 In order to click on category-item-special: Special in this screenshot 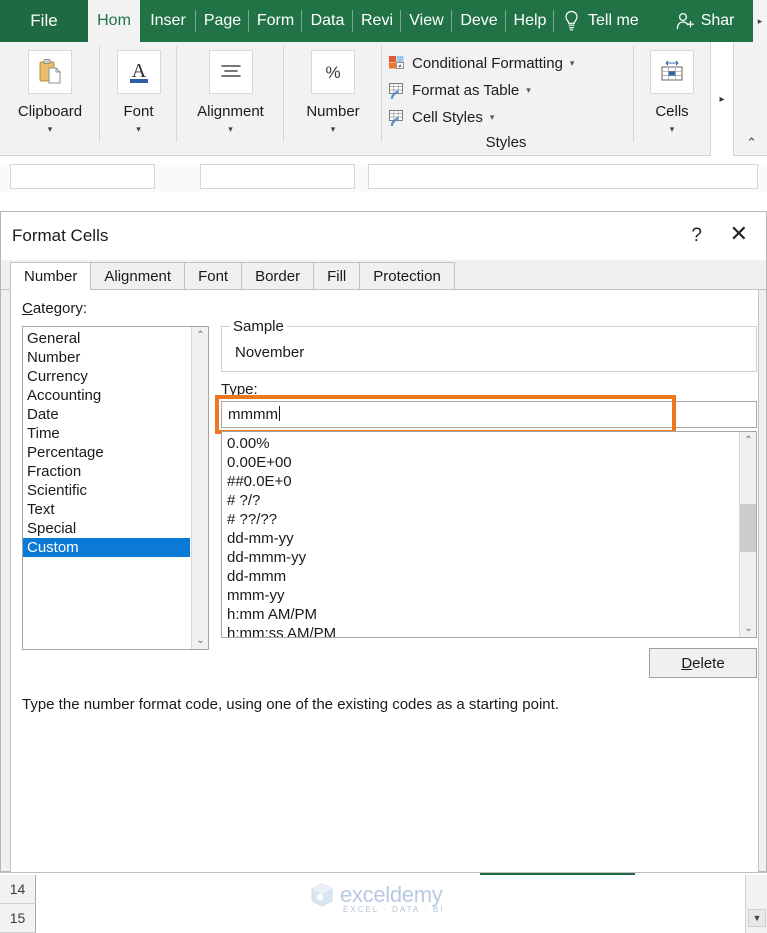, I will do `click(106, 528)`.